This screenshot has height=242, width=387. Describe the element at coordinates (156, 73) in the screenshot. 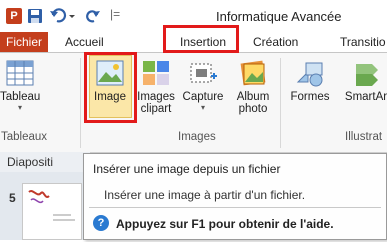

I see `clipart-icon` at that location.